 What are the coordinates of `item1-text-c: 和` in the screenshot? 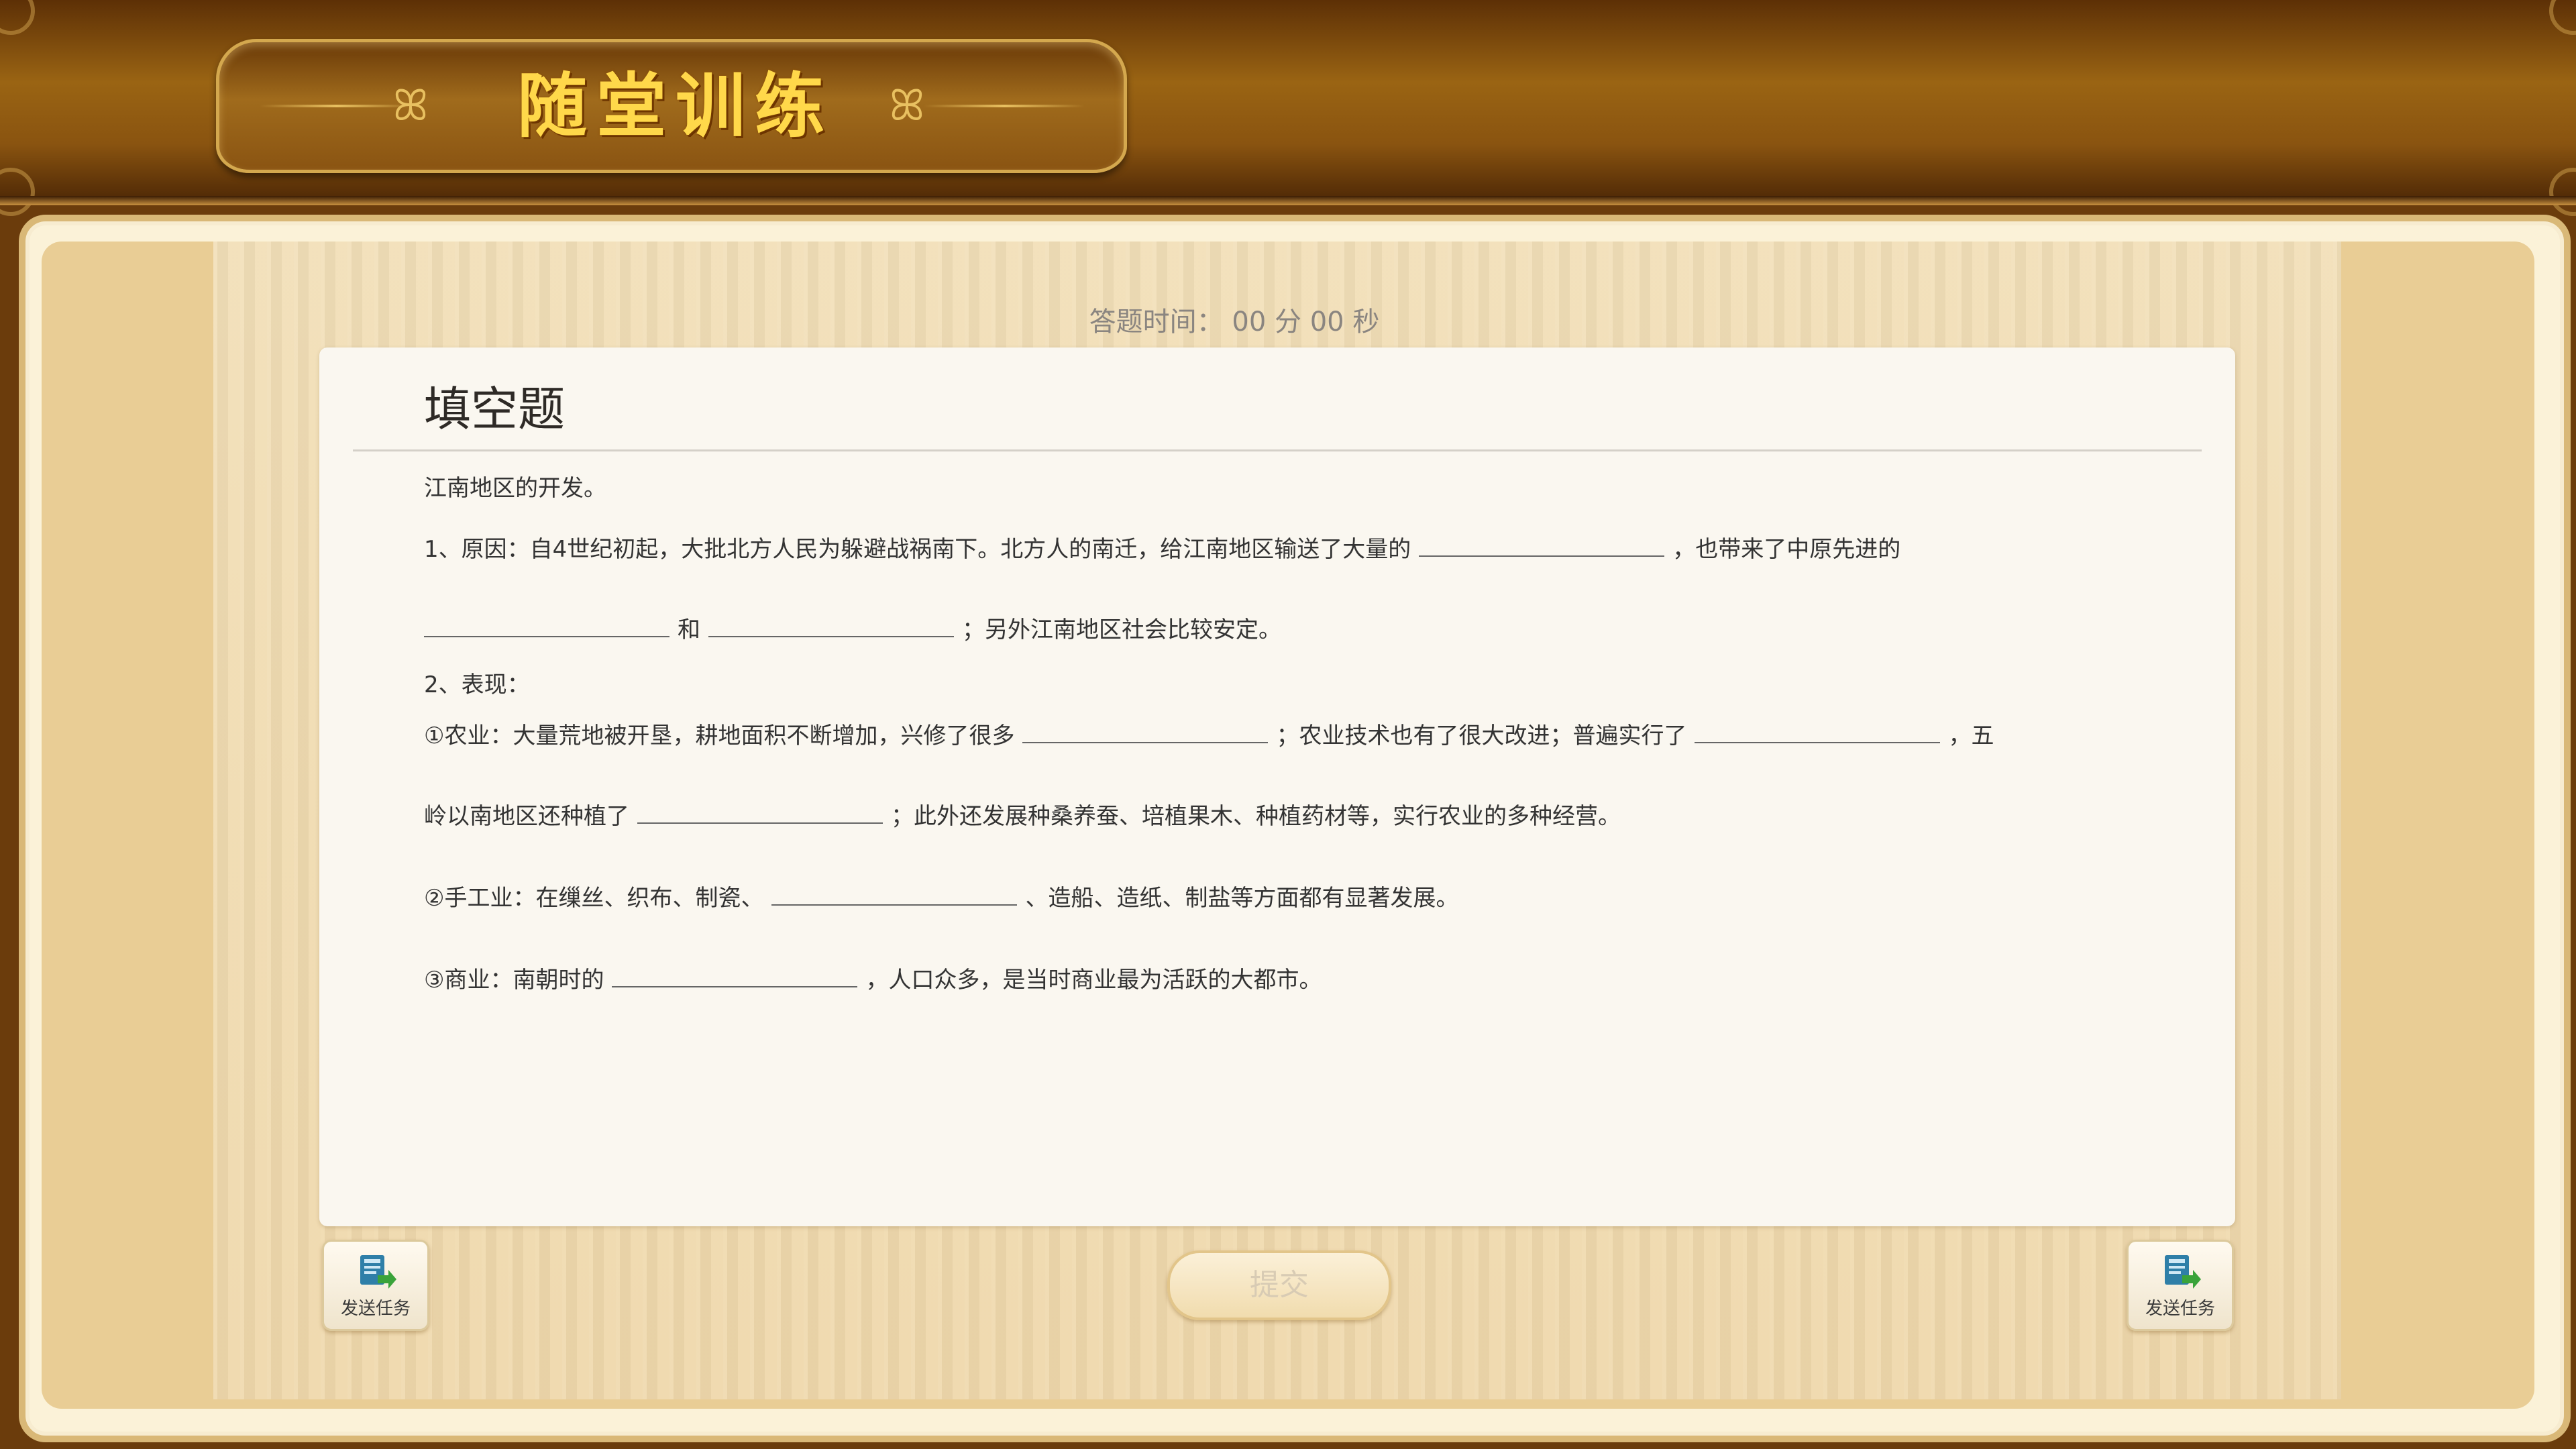 It's located at (689, 629).